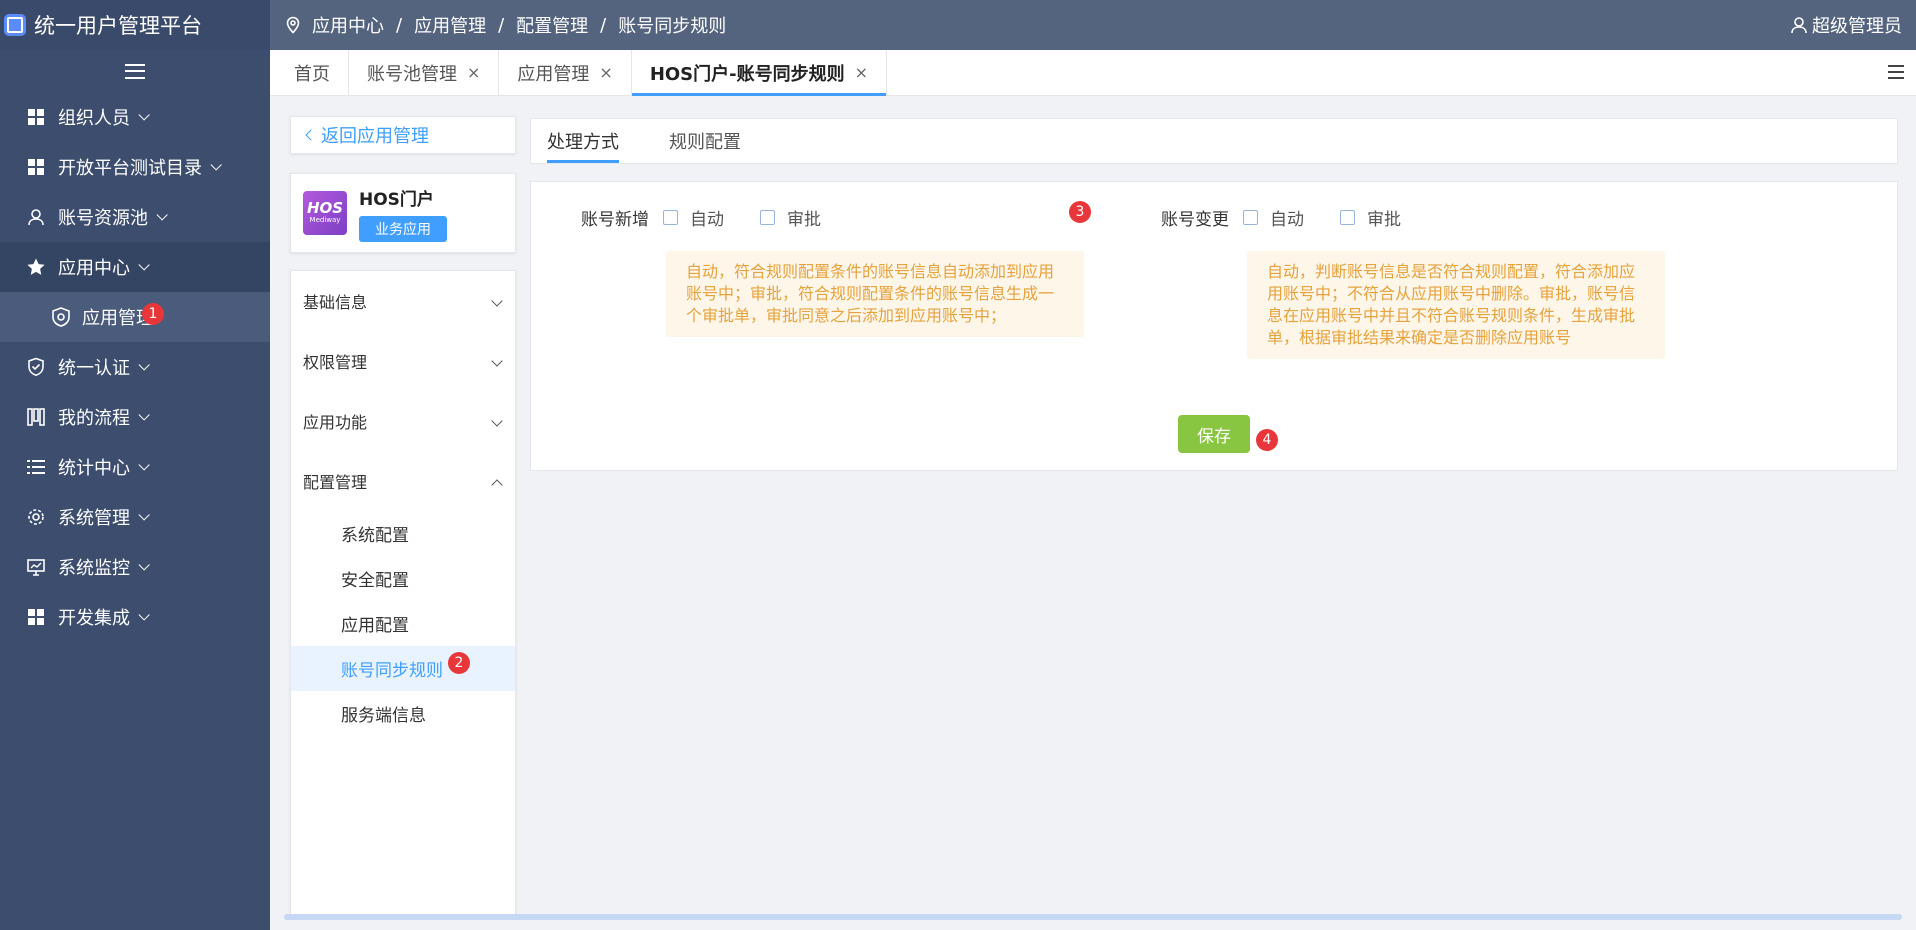 The width and height of the screenshot is (1916, 930). What do you see at coordinates (1370, 217) in the screenshot?
I see `account-change-approve-checkbox: 审批` at bounding box center [1370, 217].